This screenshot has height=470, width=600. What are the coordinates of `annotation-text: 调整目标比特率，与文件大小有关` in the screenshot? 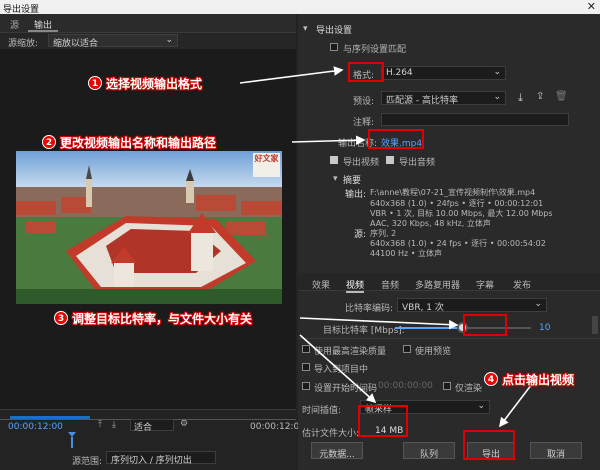 It's located at (162, 319).